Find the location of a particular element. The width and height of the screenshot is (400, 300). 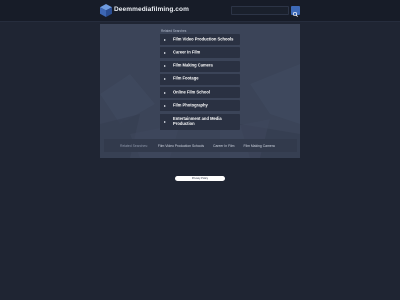

related-link-entertainment-and-media-production: Entertainment and Media Production is located at coordinates (200, 121).